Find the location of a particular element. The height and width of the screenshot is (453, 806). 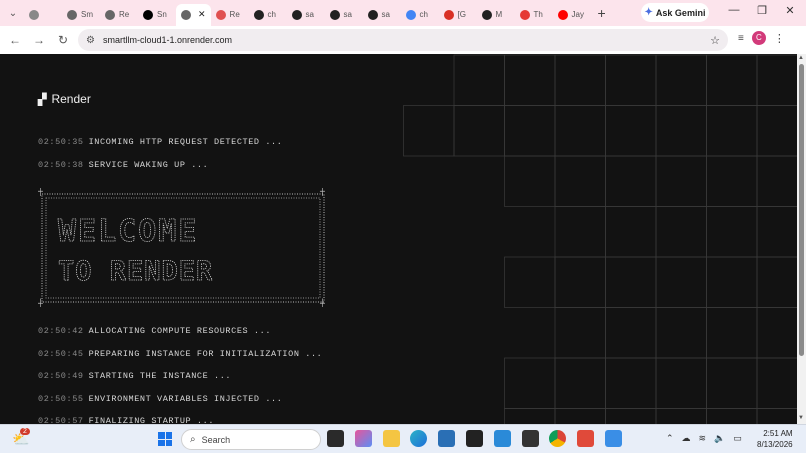

page-scrollbar: ▲ ▼ is located at coordinates (801, 239).